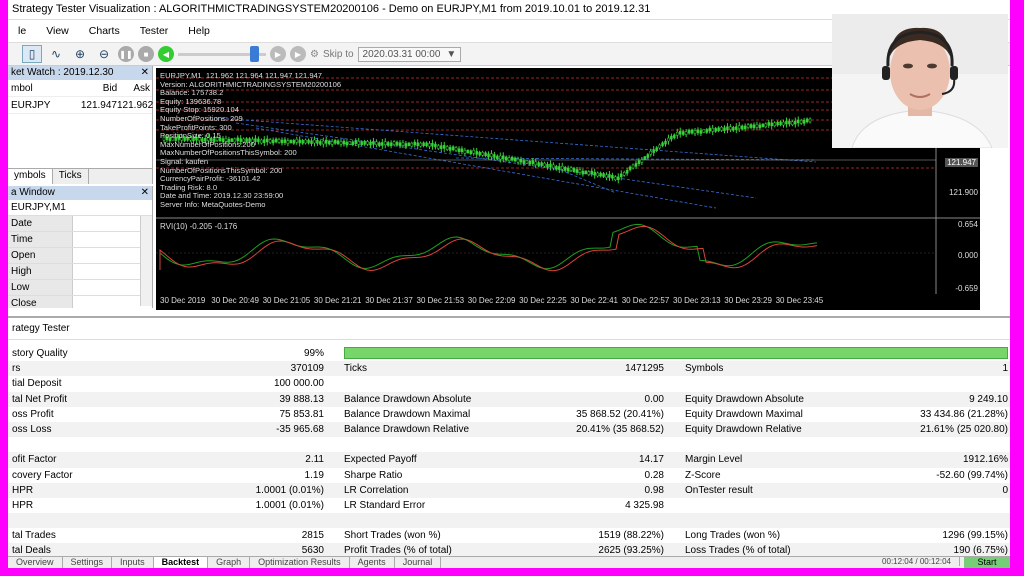  I want to click on skip-end-icon: ▶, so click(298, 54).